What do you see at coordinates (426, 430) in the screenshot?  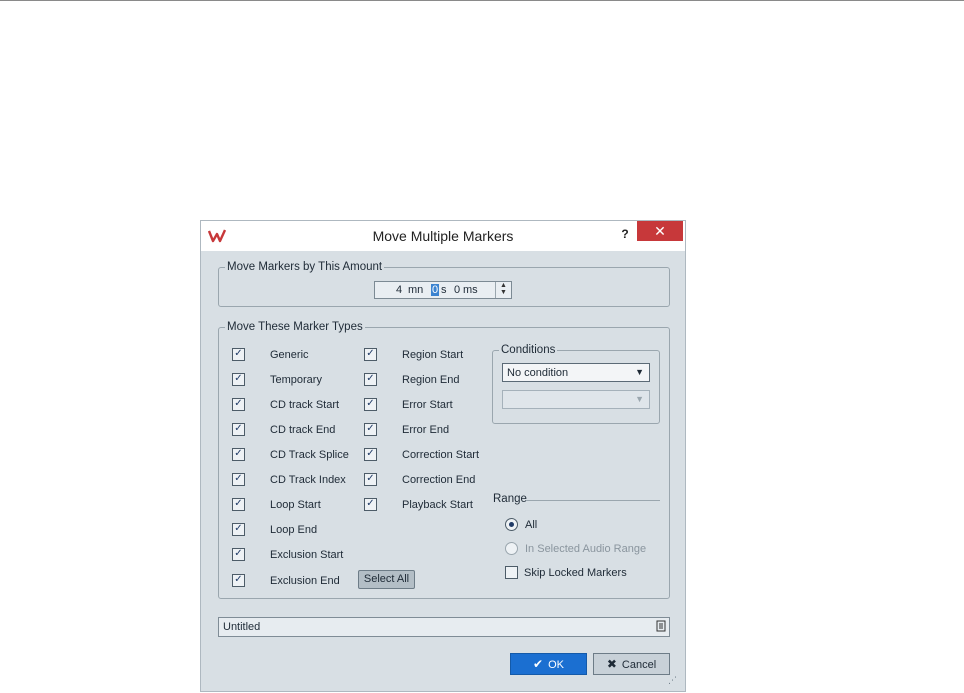 I see `error-end-label: Error End` at bounding box center [426, 430].